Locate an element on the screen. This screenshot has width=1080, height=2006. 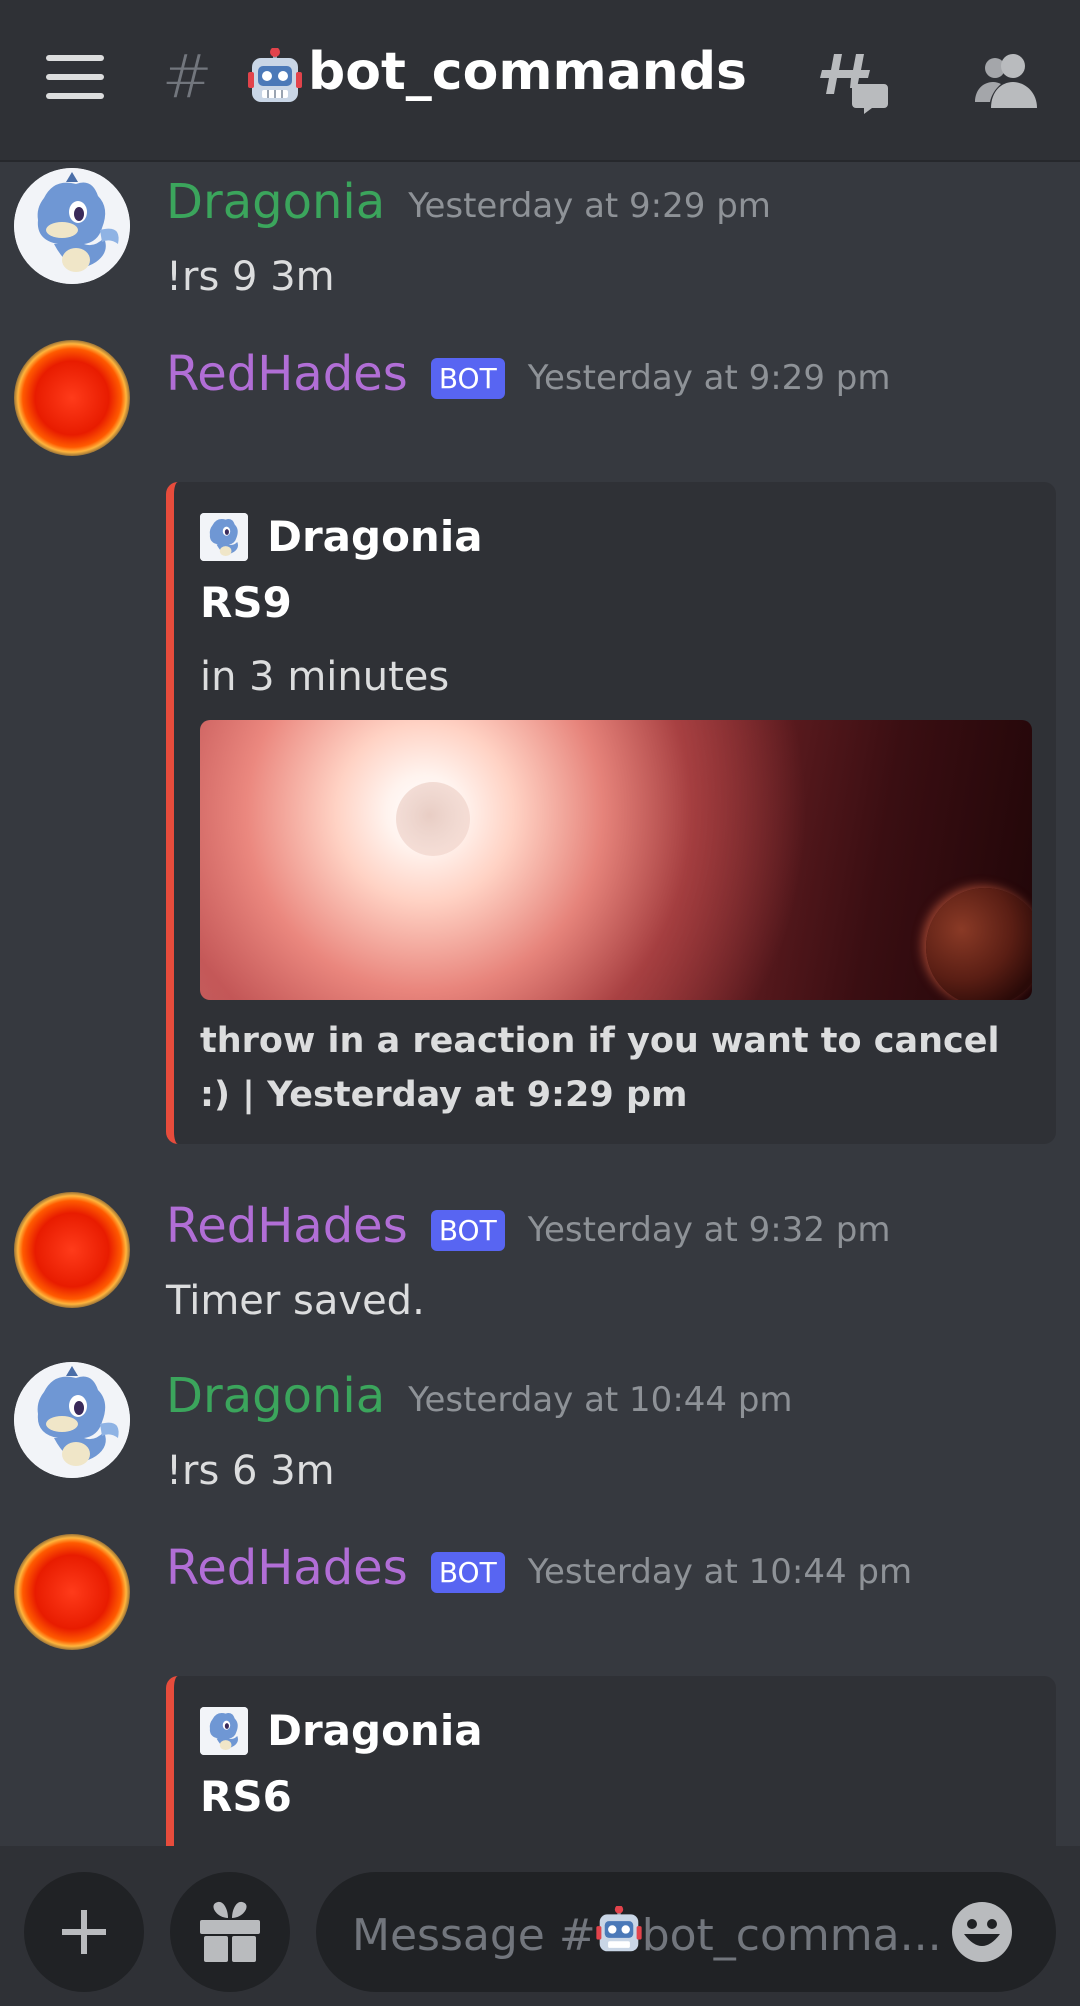
author-line: RedHades BOT Yesterday at 10:44 pm is located at coordinates (539, 1570).